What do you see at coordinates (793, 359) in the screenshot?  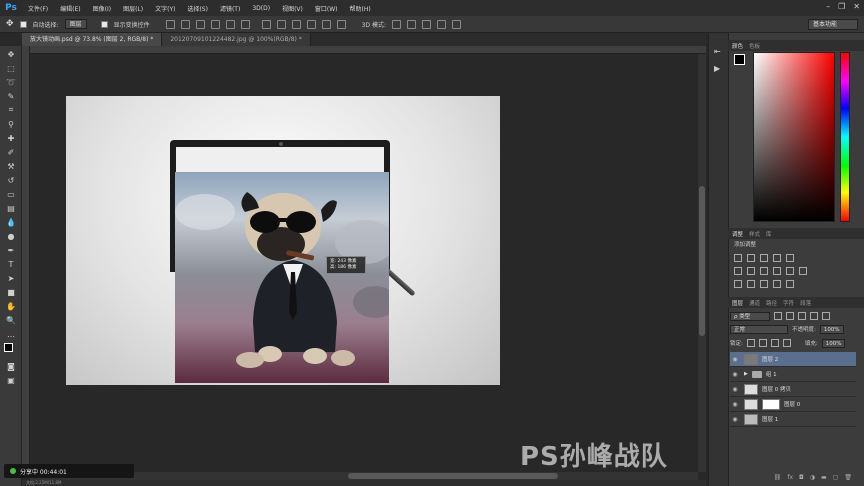 I see `layer-row: ◉ 图层 2` at bounding box center [793, 359].